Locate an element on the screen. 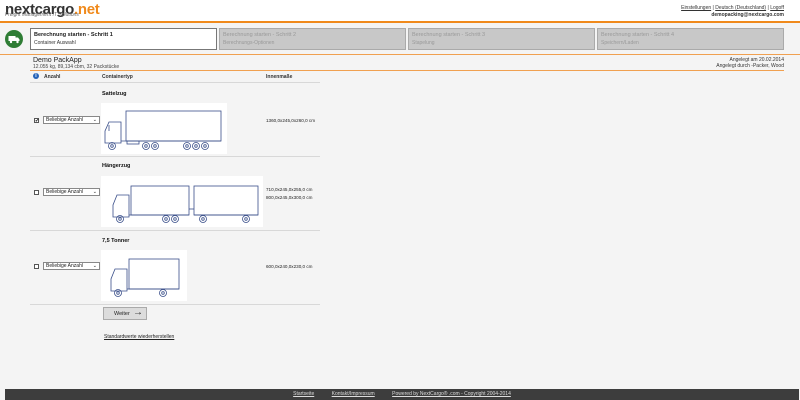 This screenshot has width=800, height=400. header-container-type: Containertyp is located at coordinates (117, 77).